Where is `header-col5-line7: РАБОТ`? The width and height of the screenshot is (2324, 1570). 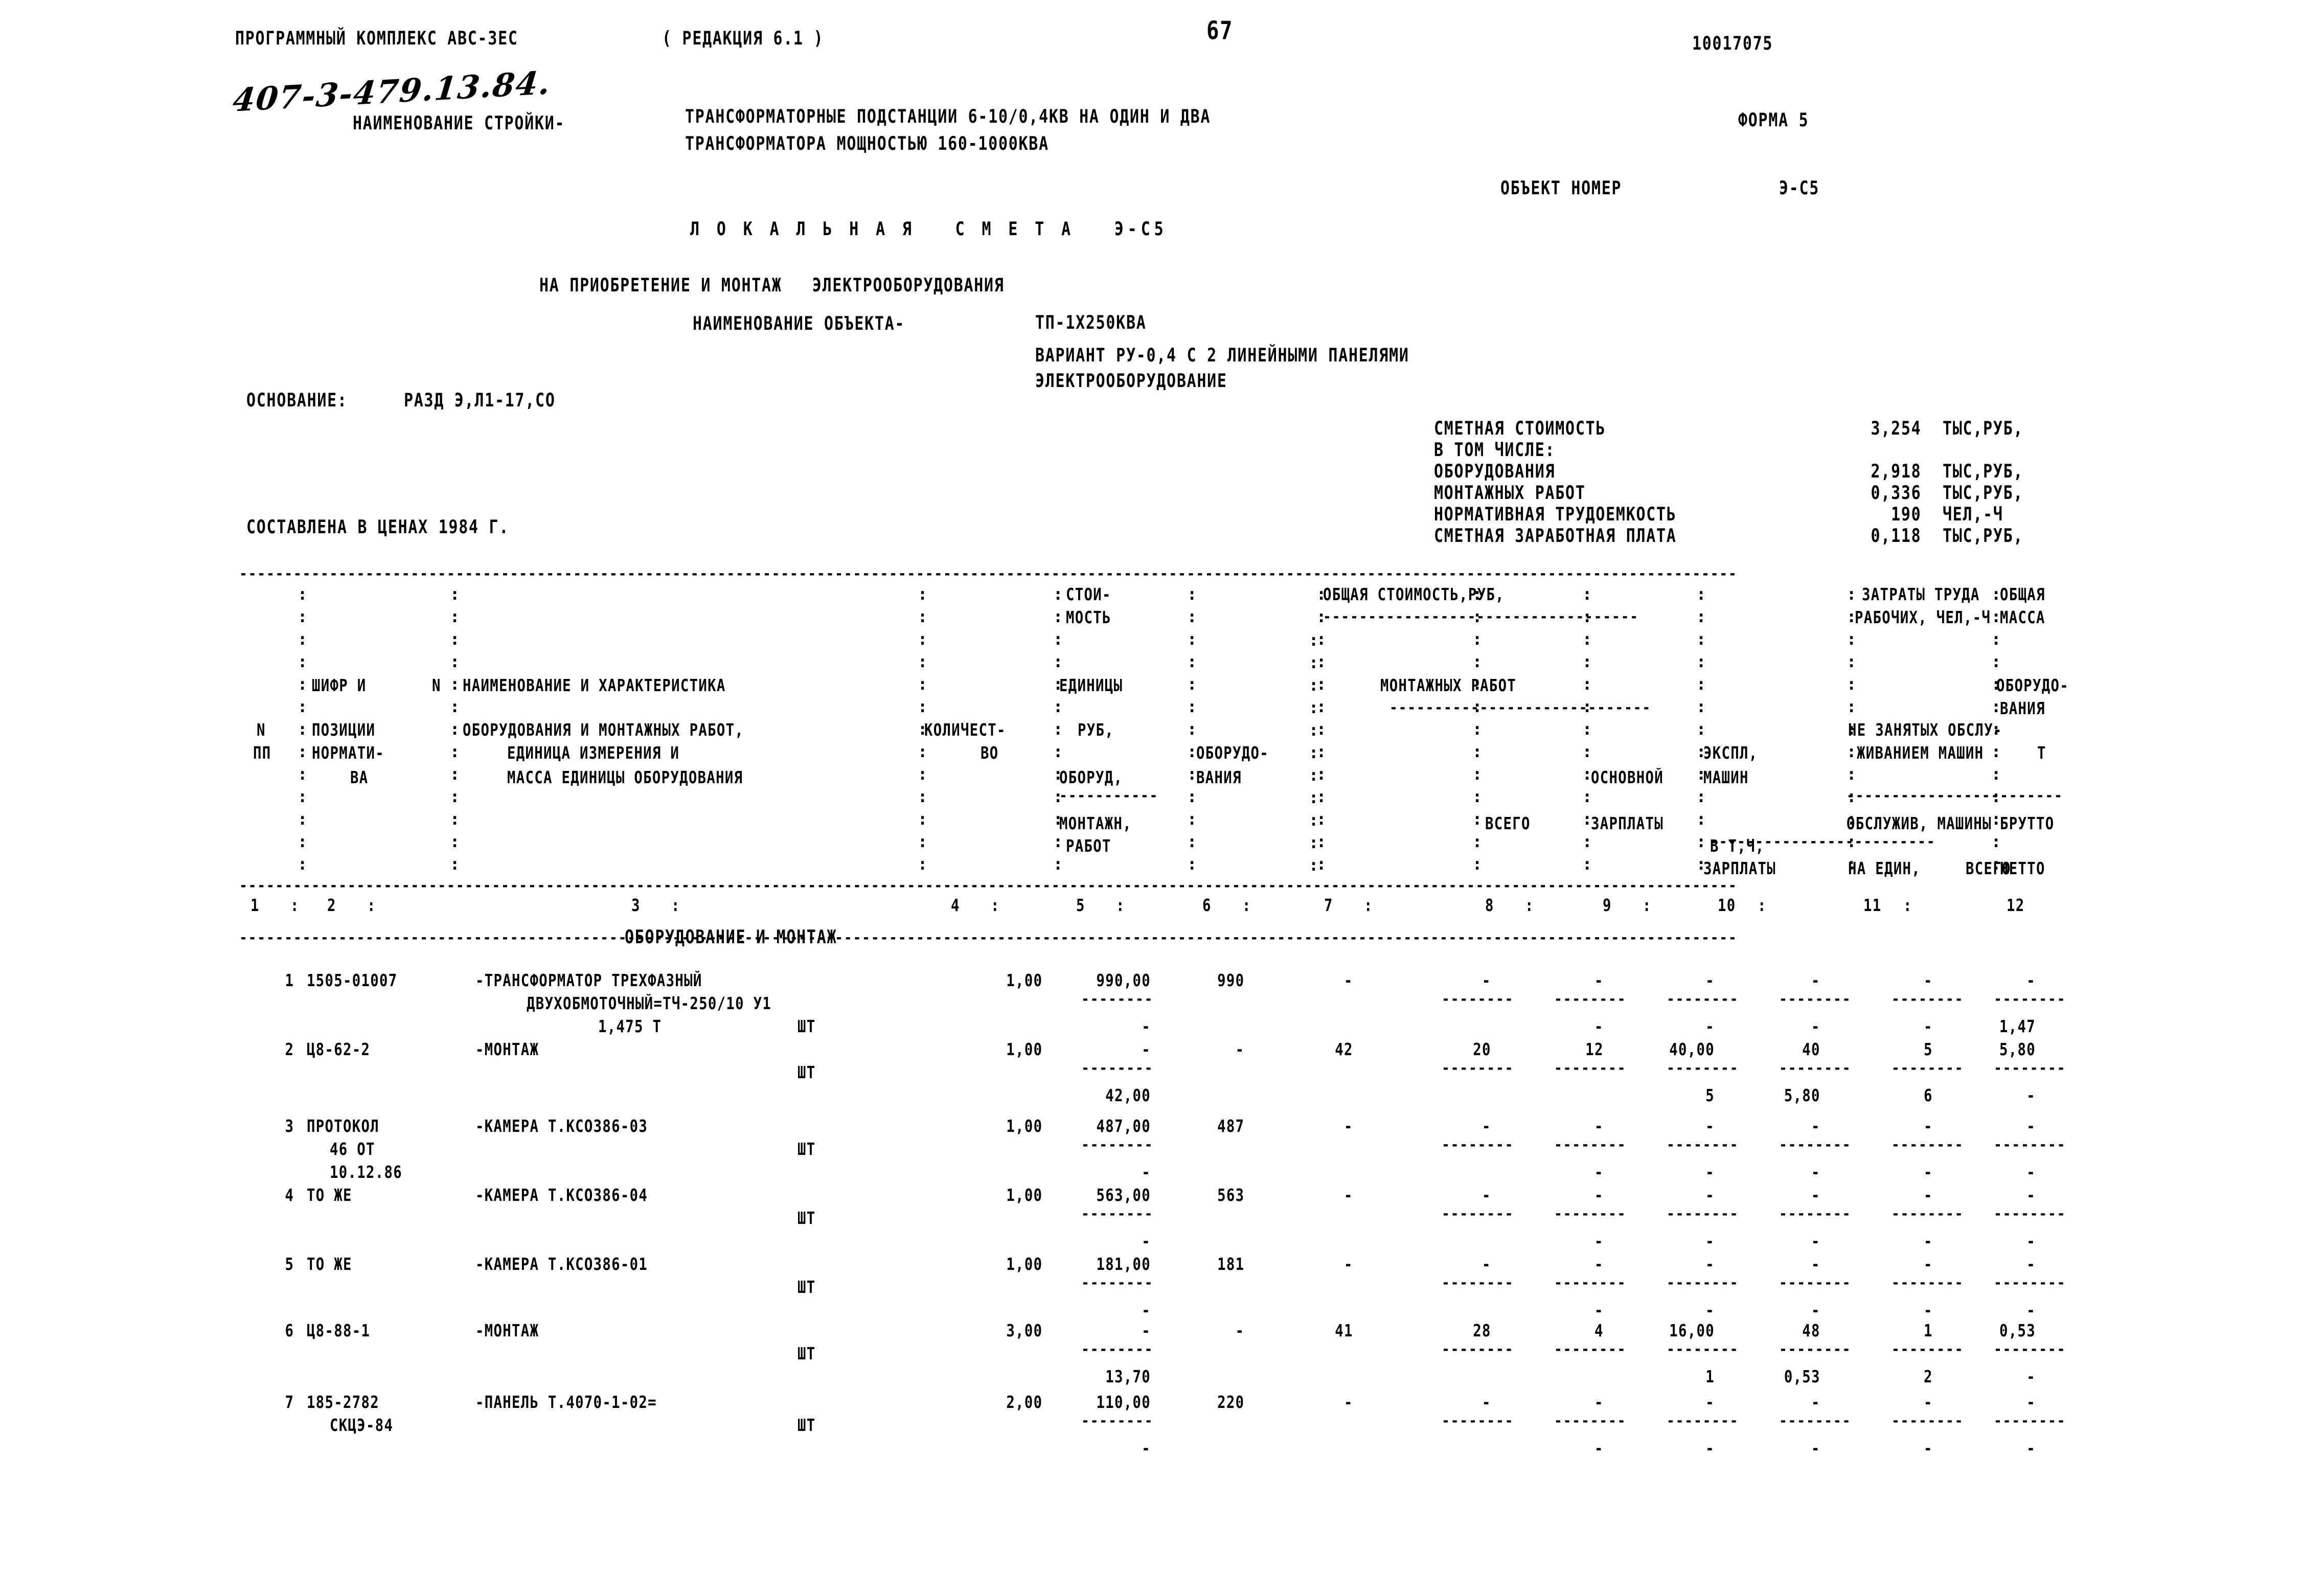
header-col5-line7: РАБОТ is located at coordinates (1088, 846).